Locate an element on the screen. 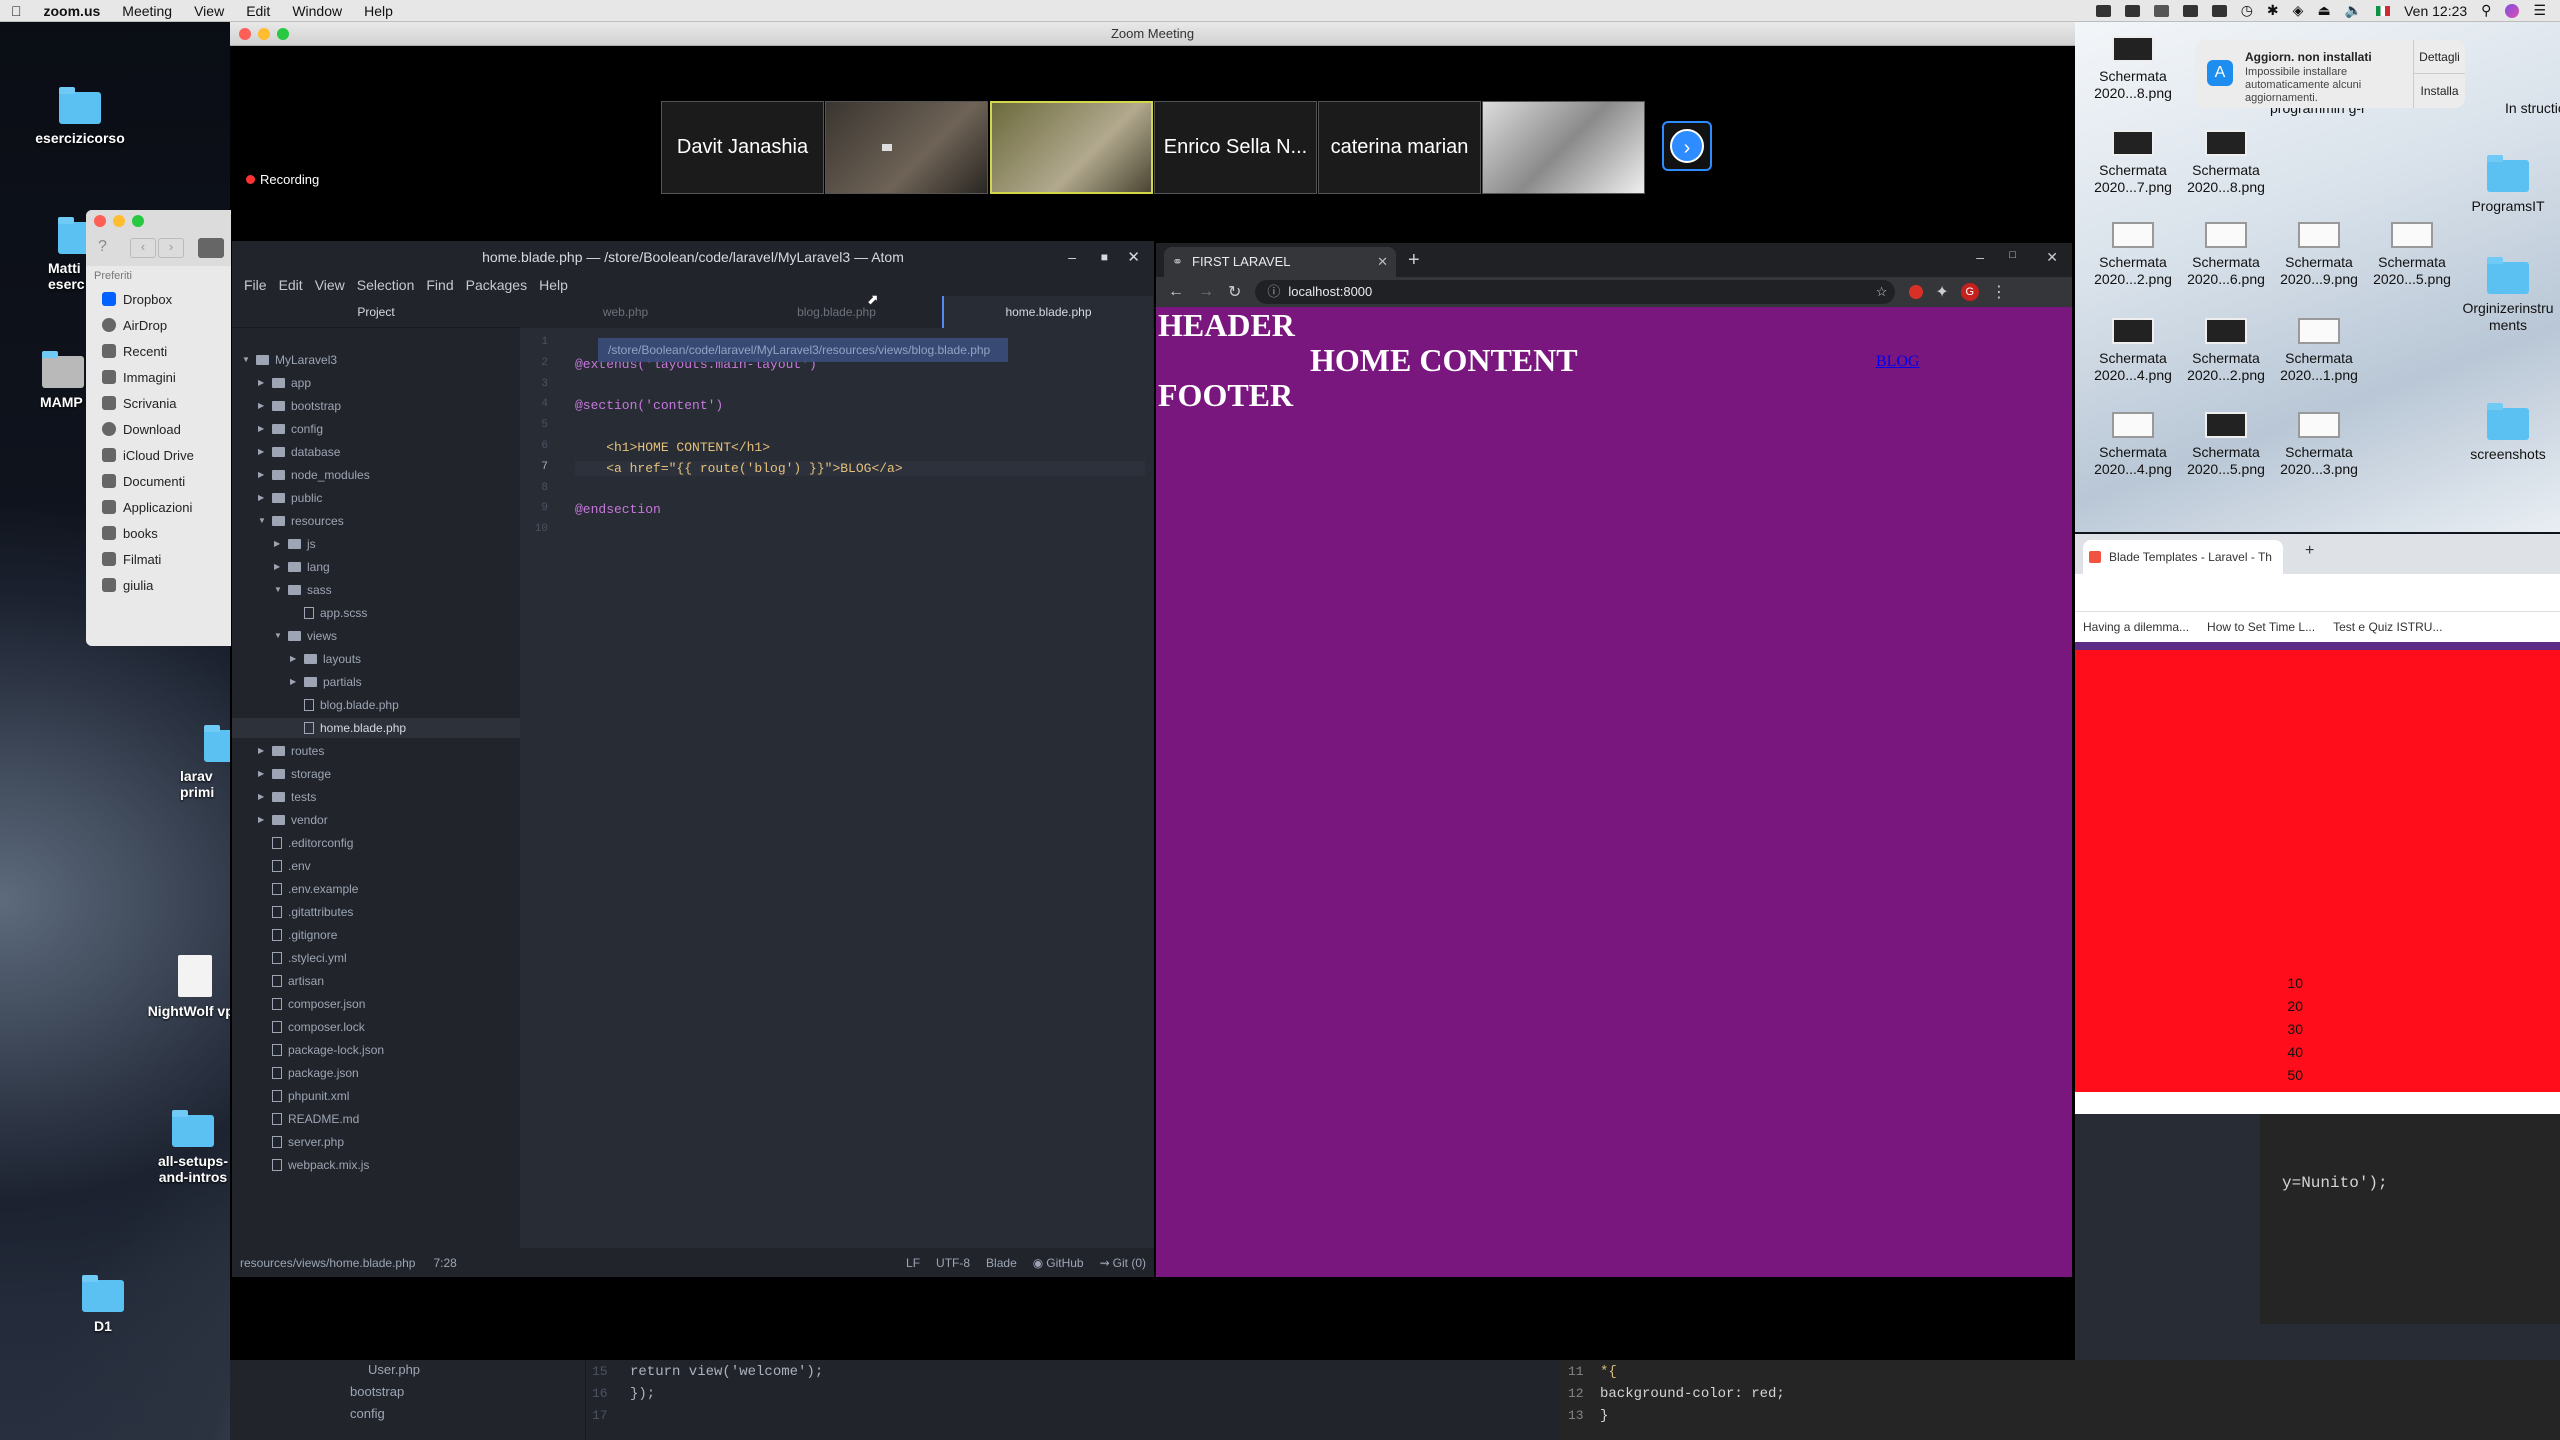 The width and height of the screenshot is (2560, 1440). minimize-icon is located at coordinates (264, 34).